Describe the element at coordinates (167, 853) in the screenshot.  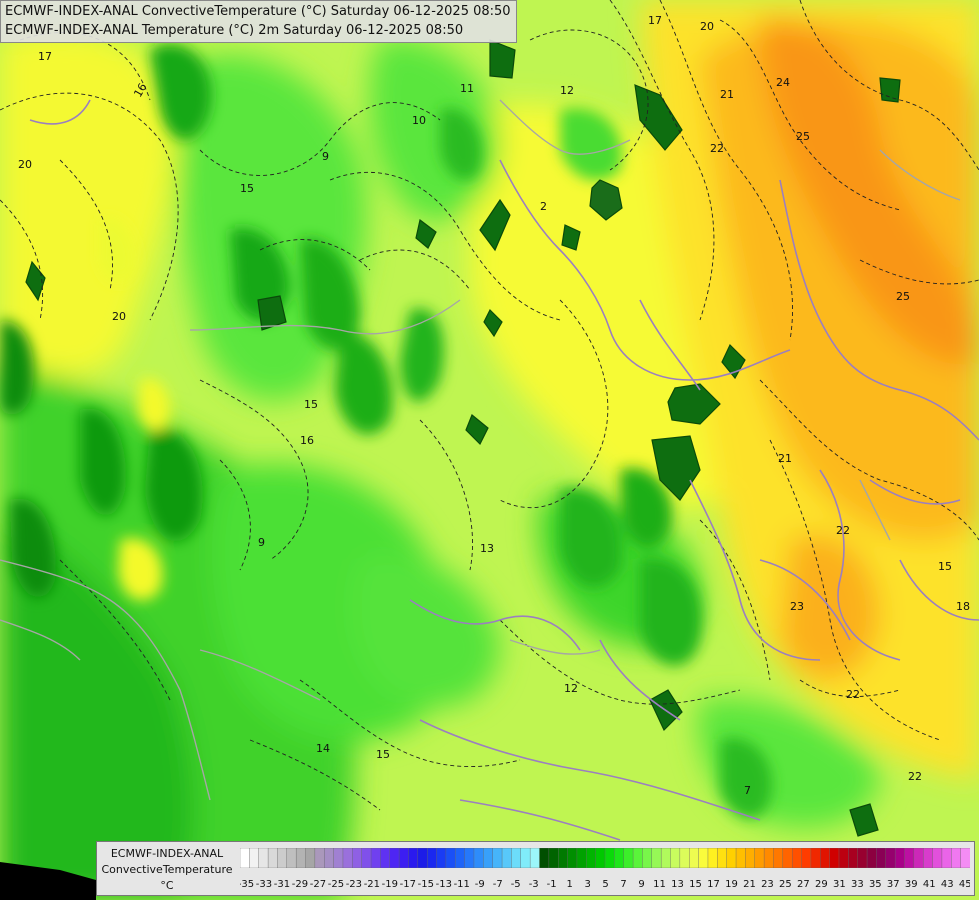
I see `legend-model: ECMWF-INDEX-ANAL` at that location.